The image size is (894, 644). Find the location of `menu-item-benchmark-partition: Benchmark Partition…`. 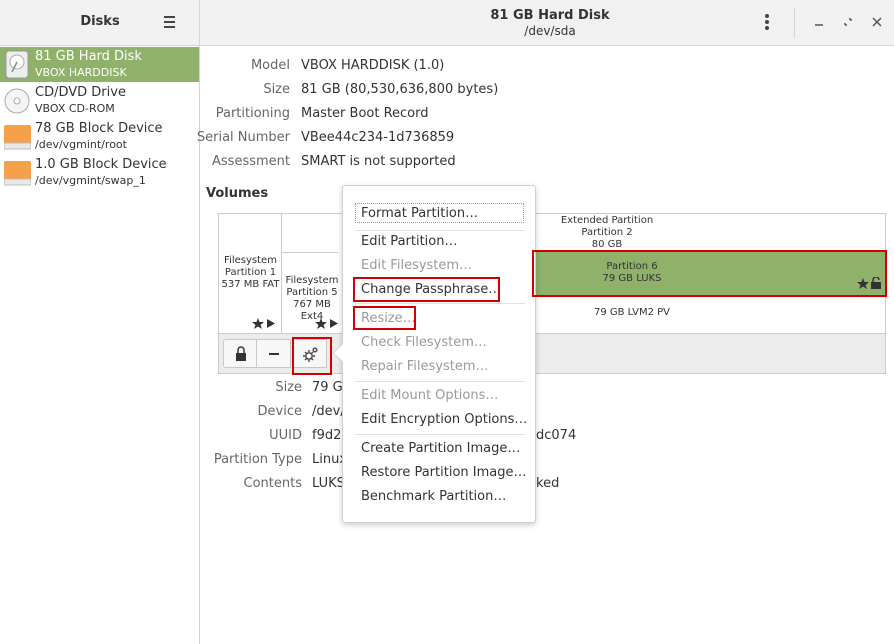

menu-item-benchmark-partition: Benchmark Partition… is located at coordinates (433, 496).